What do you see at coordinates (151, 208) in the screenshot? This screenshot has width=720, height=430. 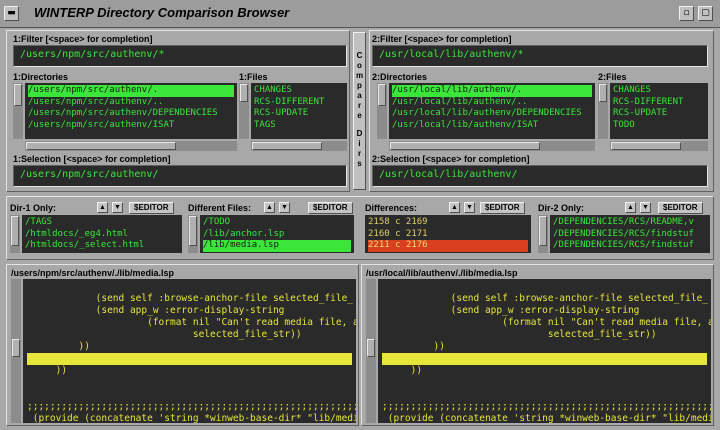 I see `dir1-editor-button: $EDITOR` at bounding box center [151, 208].